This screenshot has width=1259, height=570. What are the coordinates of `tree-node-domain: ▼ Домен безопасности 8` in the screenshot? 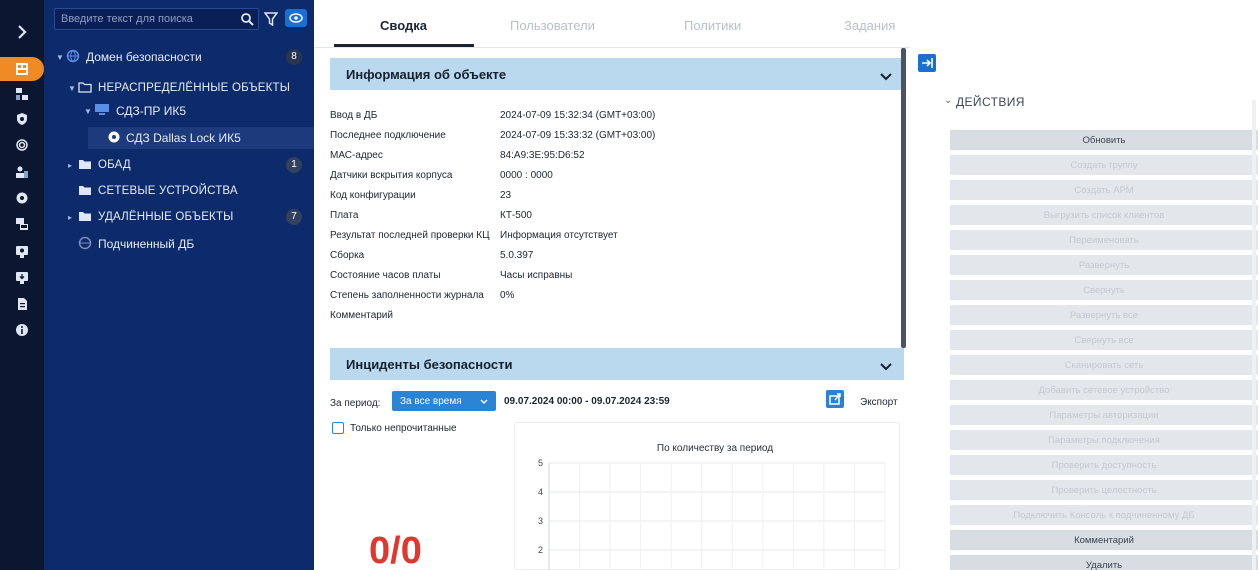 It's located at (181, 57).